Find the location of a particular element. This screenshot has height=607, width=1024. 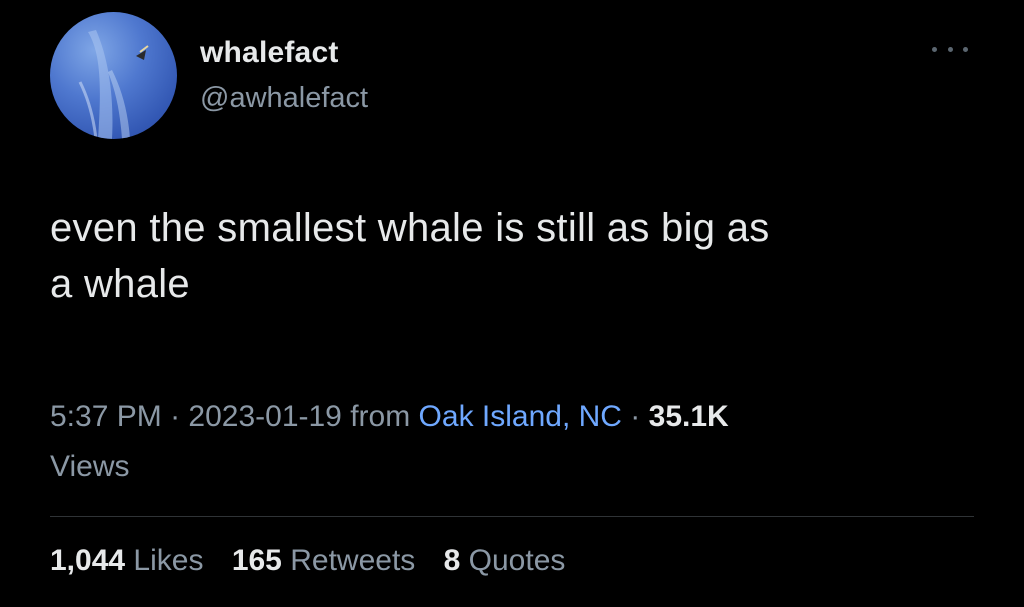

quotes-stat: 8 Quotes is located at coordinates (505, 560).